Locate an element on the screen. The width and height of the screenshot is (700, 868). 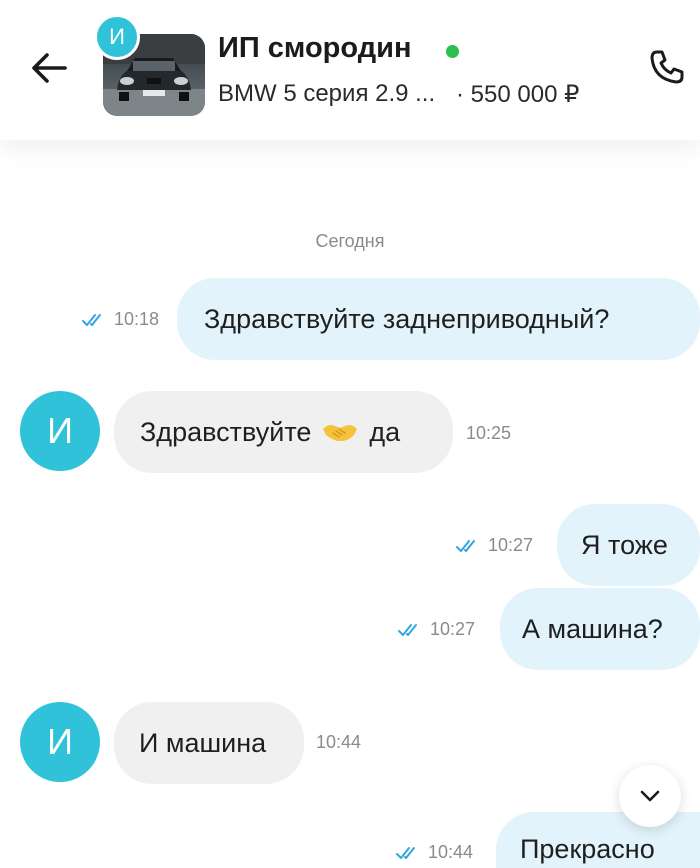
scroll-to-bottom-button is located at coordinates (650, 796).